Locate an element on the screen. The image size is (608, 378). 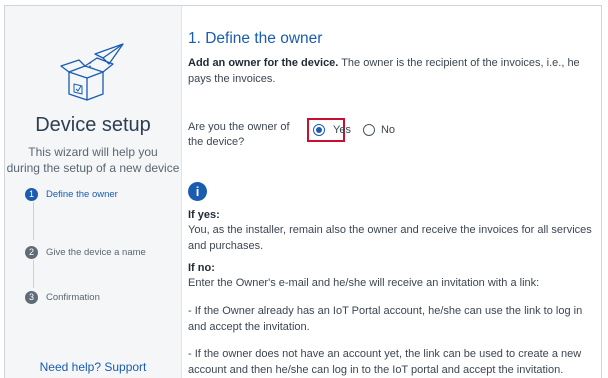
yes-label: Yes is located at coordinates (342, 130).